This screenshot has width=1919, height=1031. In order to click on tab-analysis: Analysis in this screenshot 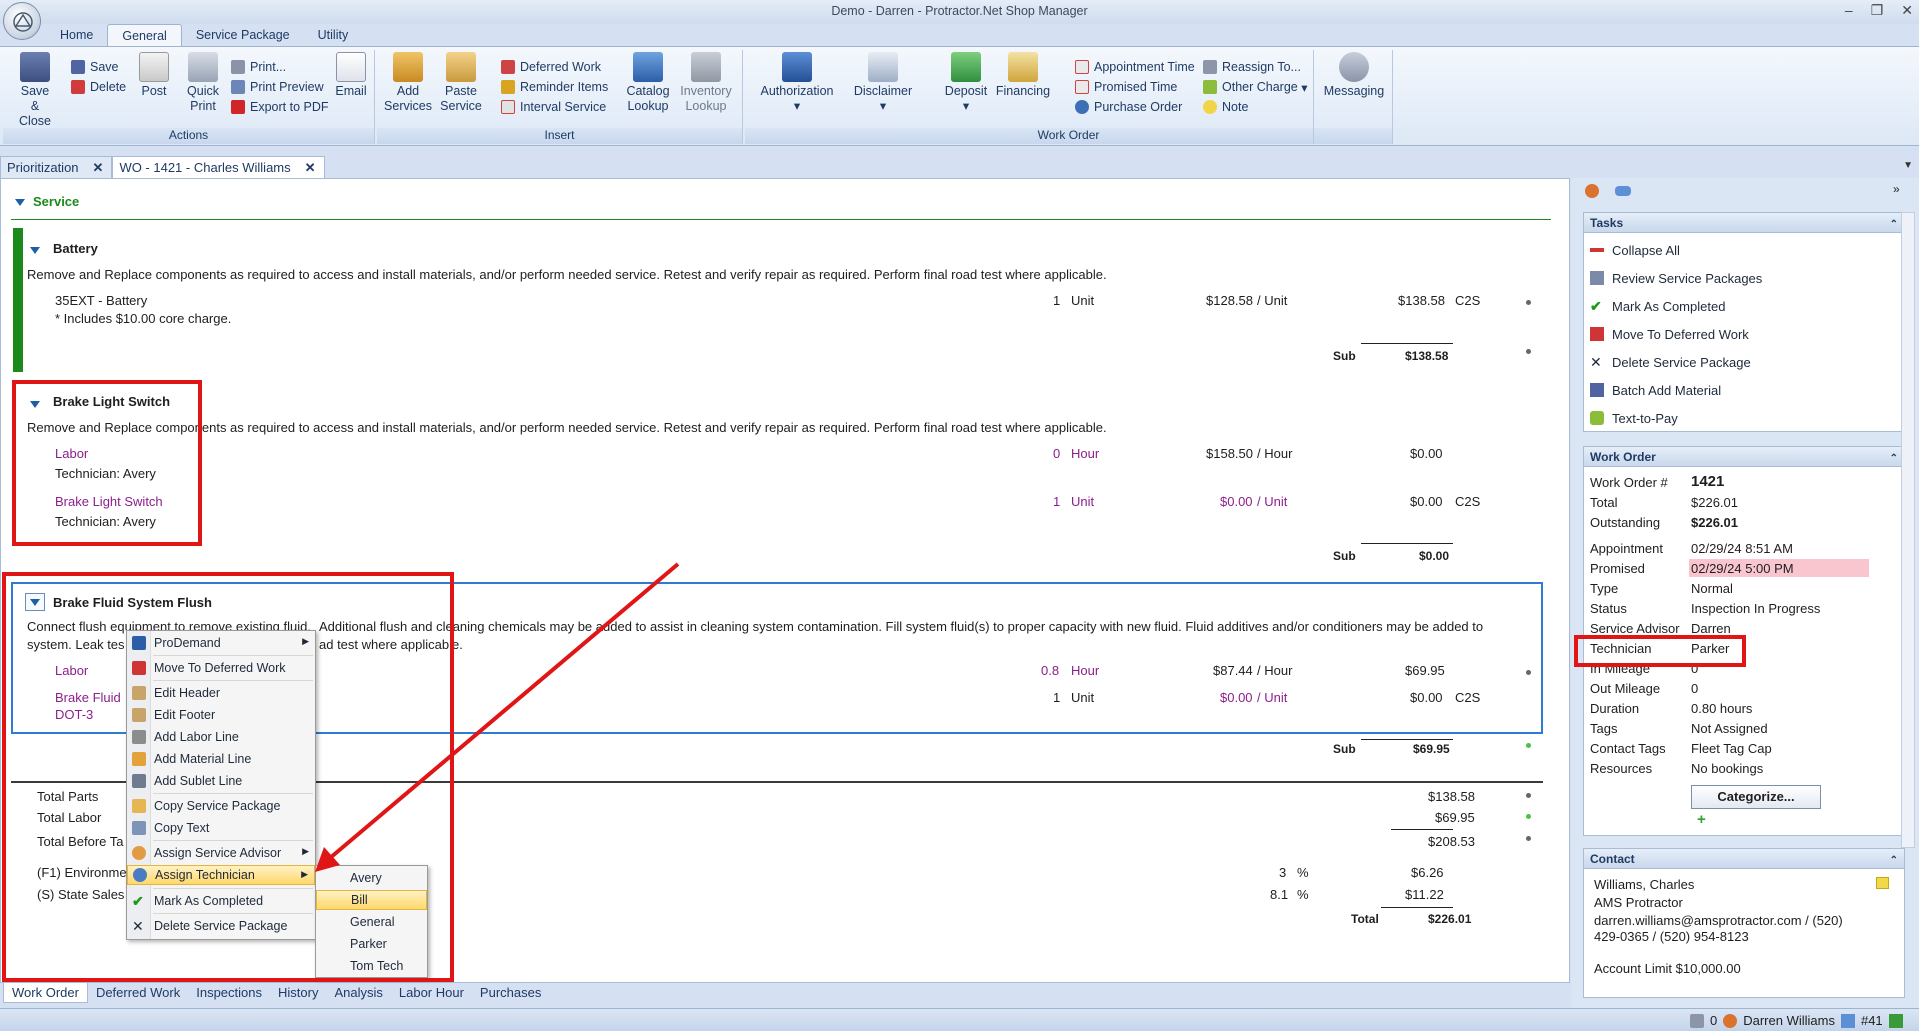, I will do `click(358, 993)`.